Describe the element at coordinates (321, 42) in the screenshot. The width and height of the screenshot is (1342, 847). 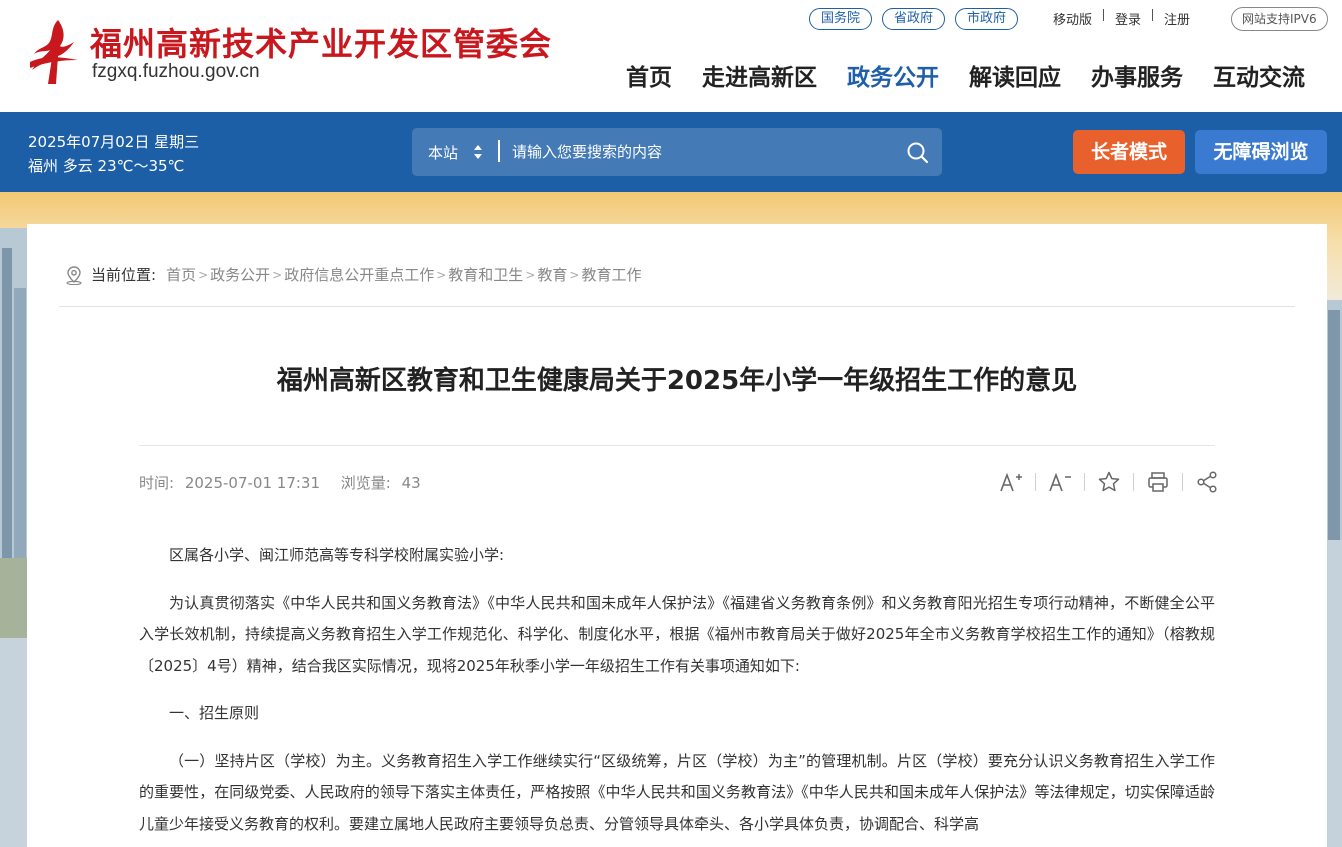
I see `site-name: 福州高新技术产业开发区管委会` at that location.